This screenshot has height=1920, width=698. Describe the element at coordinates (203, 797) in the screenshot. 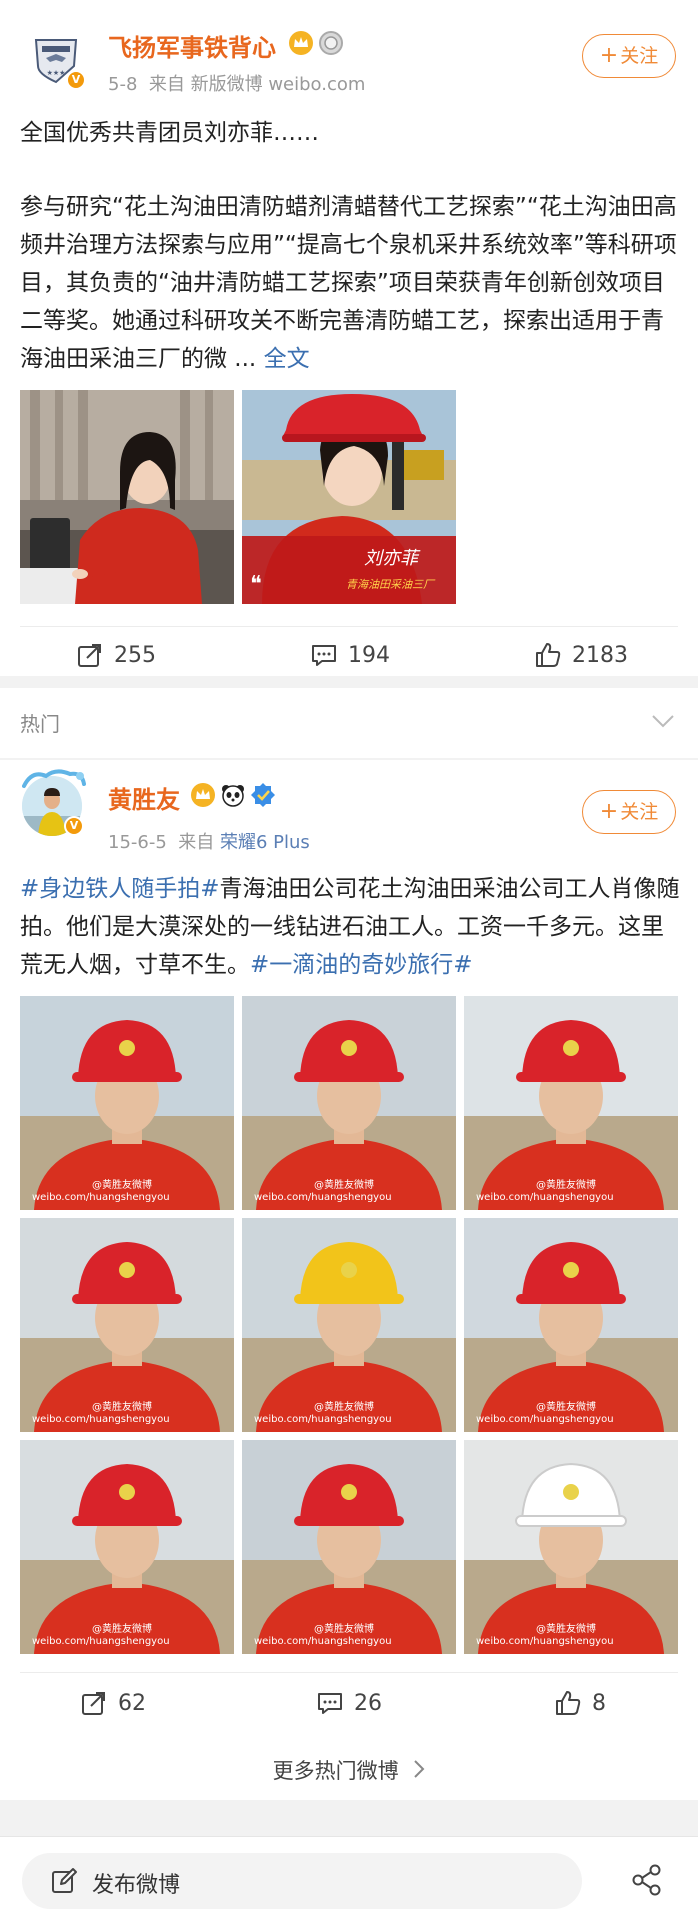

I see `crown-icon` at that location.